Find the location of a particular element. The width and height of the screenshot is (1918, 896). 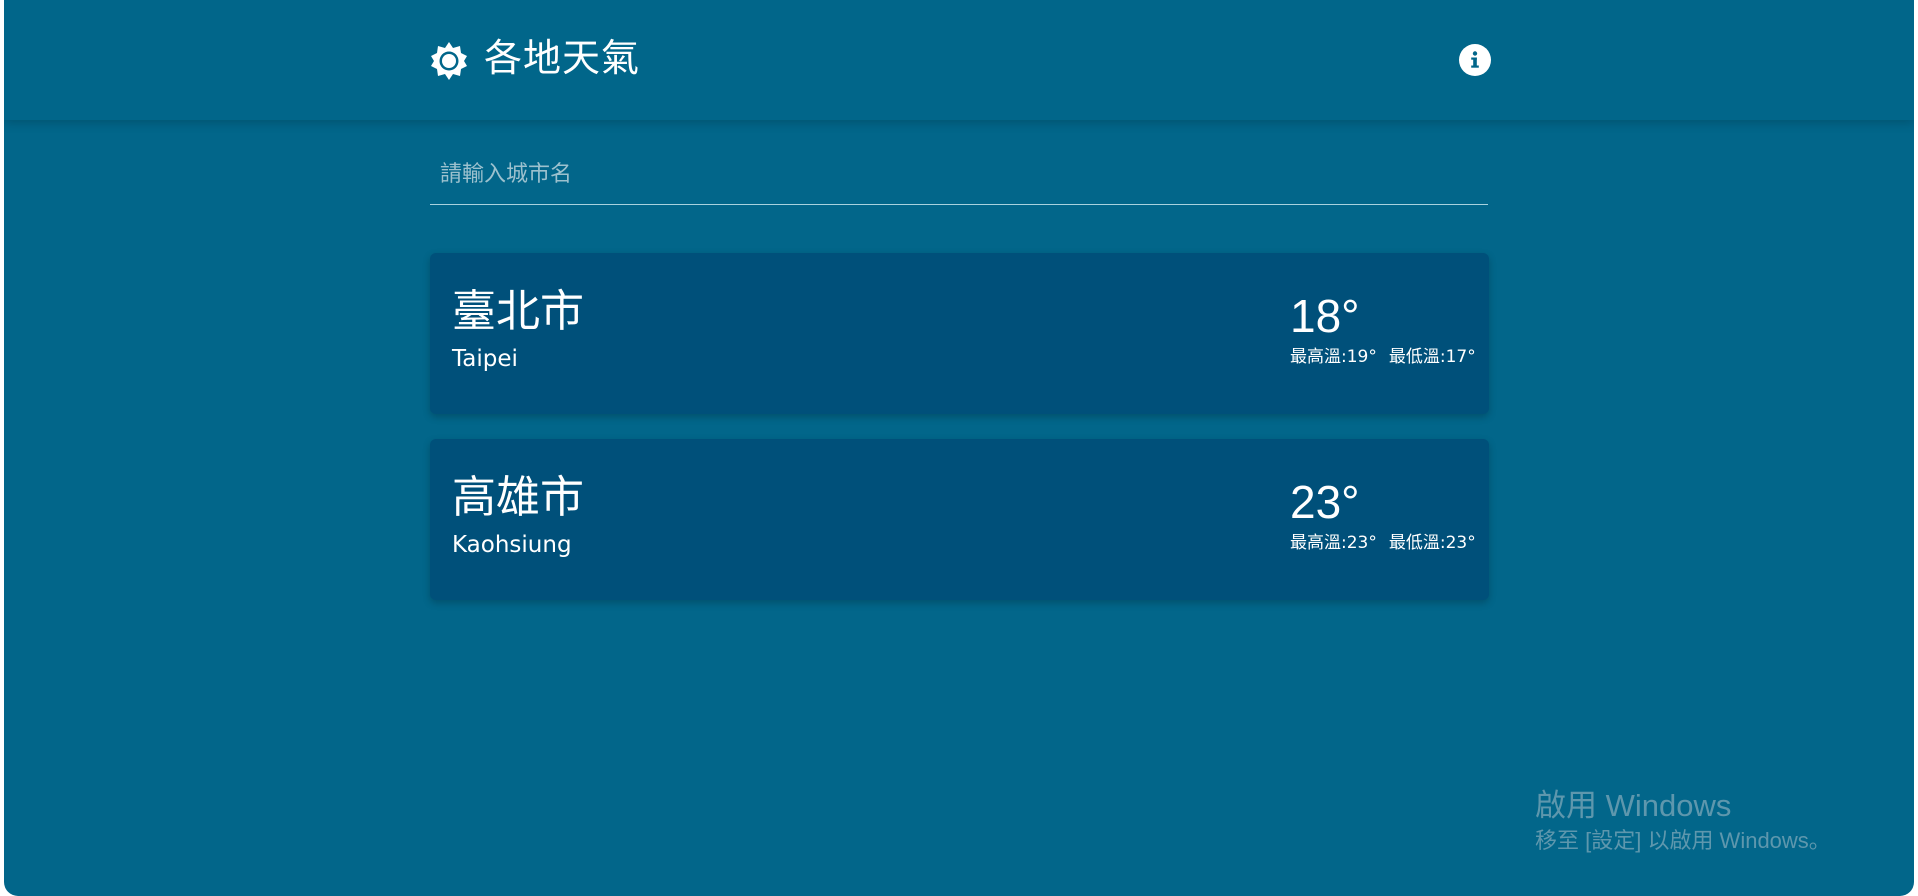

watermark-subtitle: 移至 [設定] 以啟用 Windows。 is located at coordinates (1683, 840).